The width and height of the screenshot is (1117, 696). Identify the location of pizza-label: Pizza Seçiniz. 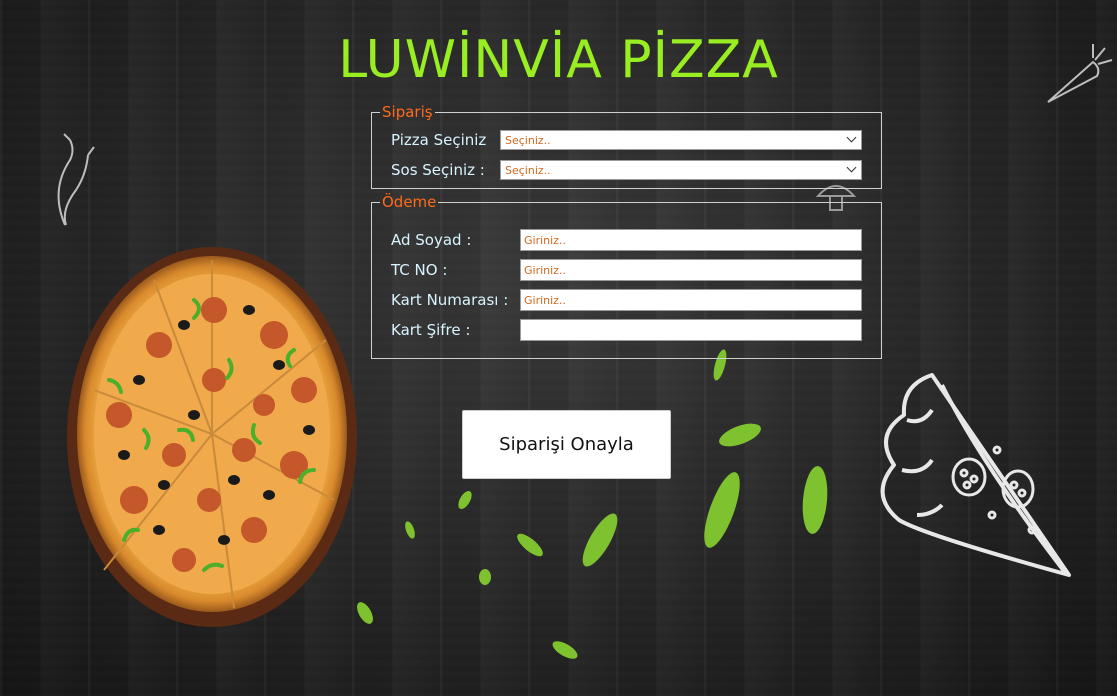
(439, 140).